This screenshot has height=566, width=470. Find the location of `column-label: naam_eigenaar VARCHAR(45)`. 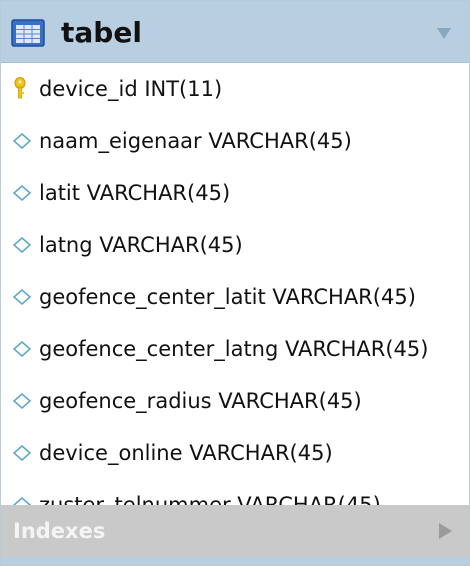

column-label: naam_eigenaar VARCHAR(45) is located at coordinates (195, 141).